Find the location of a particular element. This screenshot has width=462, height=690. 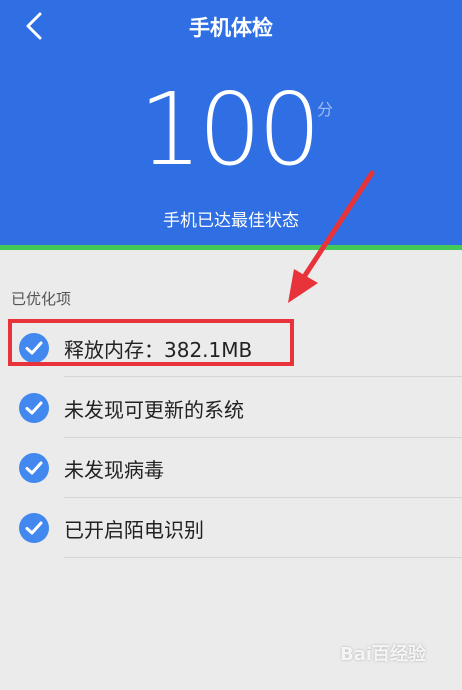

list-item-virus: 未发现病毒 is located at coordinates (231, 468).